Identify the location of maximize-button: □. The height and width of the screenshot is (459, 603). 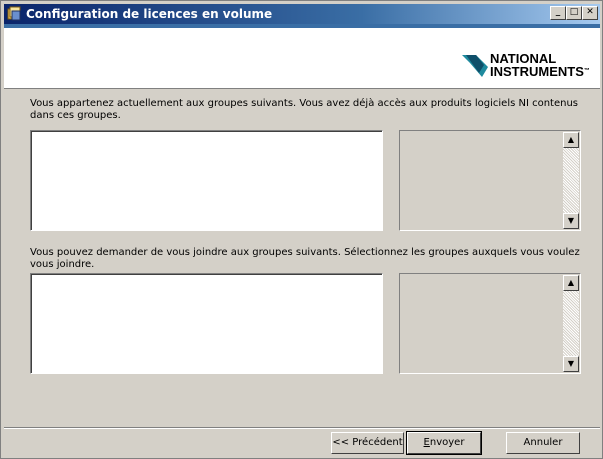
(574, 13).